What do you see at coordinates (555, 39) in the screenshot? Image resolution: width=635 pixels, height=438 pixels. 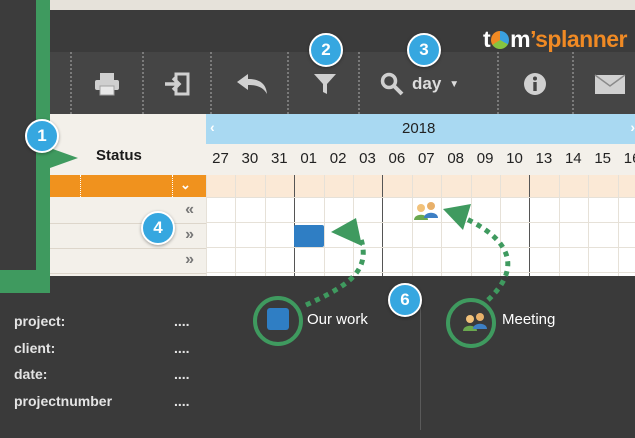 I see `app-logo: t m’splanner` at bounding box center [555, 39].